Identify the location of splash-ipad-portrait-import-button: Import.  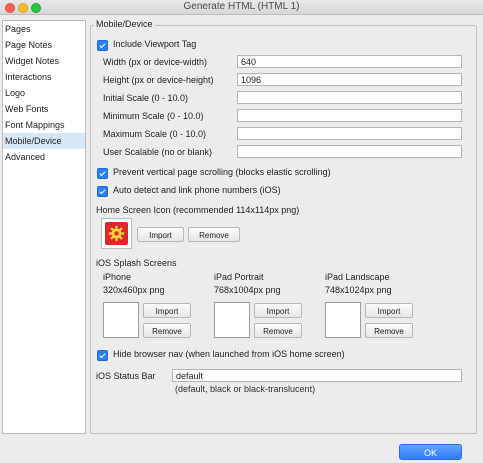
(278, 310).